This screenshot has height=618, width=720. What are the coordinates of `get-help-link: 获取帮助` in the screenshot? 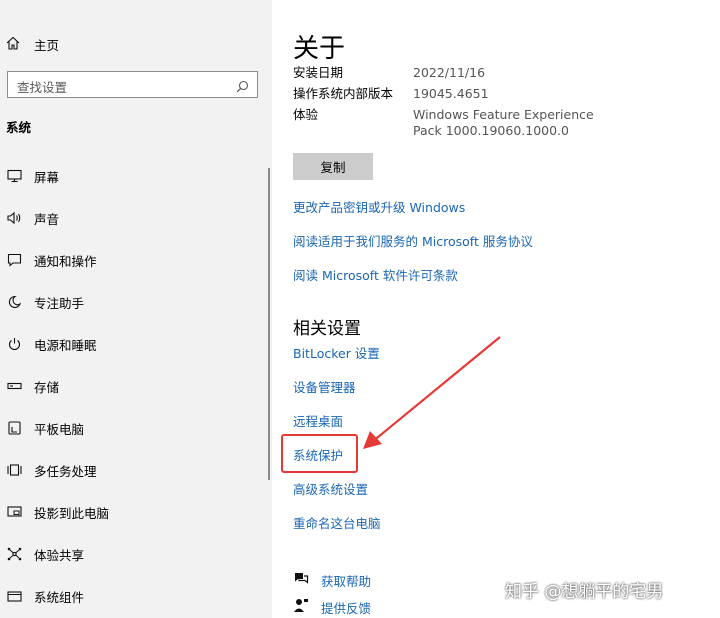 It's located at (332, 580).